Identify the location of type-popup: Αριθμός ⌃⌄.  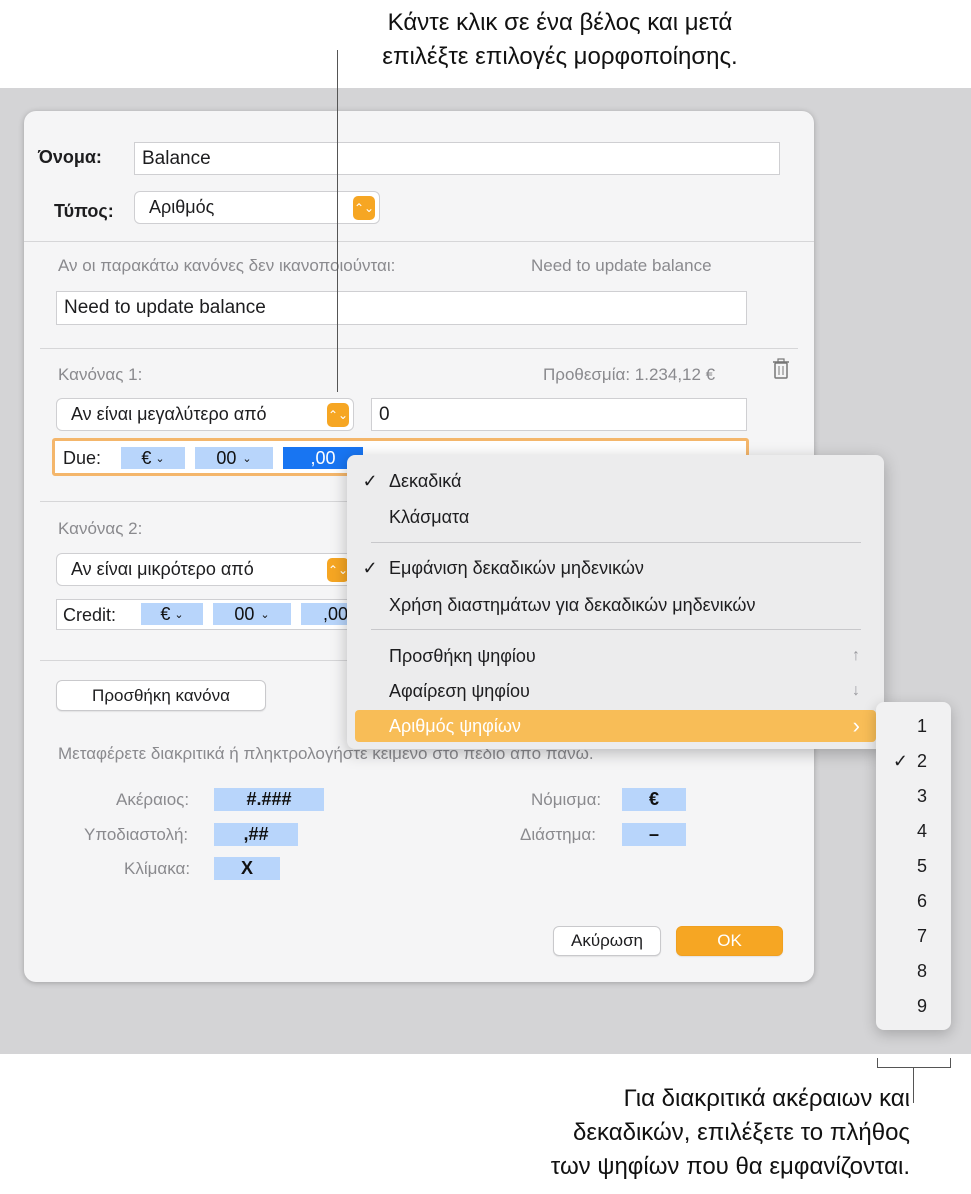
(257, 207).